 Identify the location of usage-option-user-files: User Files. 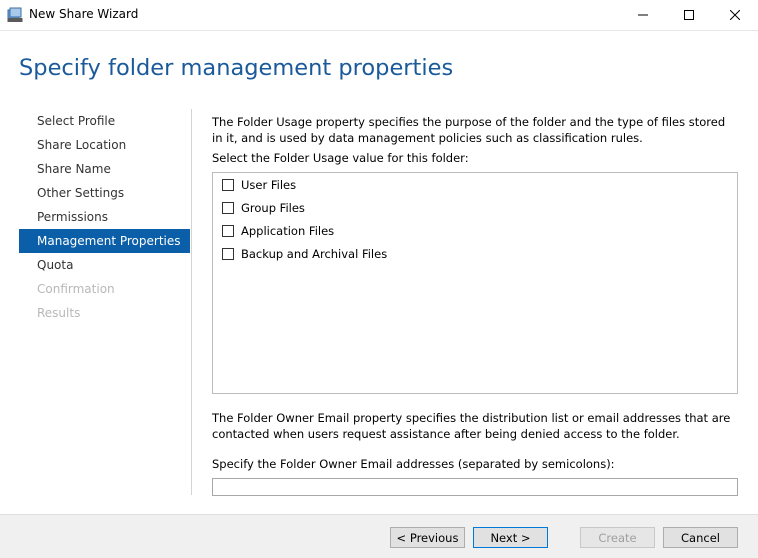
(259, 185).